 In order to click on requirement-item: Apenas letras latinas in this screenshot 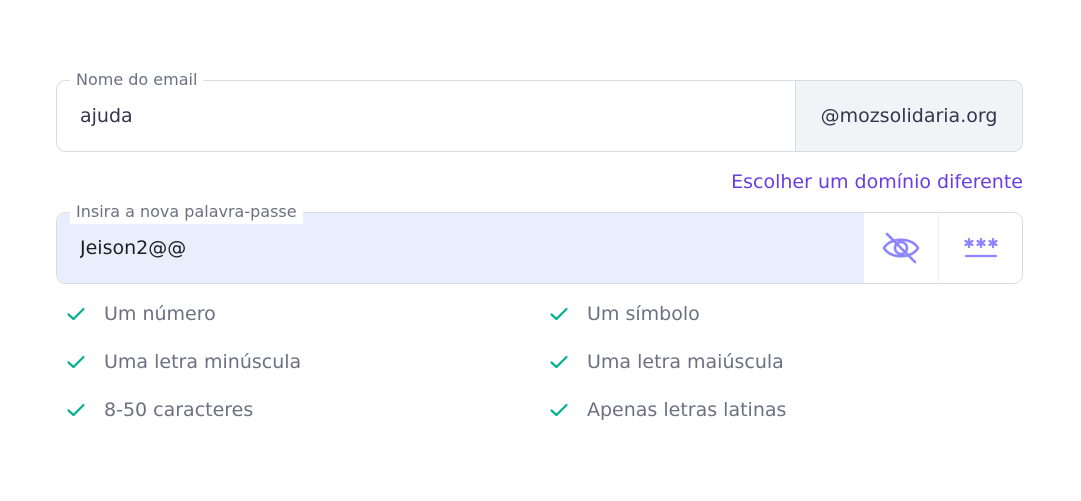, I will do `click(667, 410)`.